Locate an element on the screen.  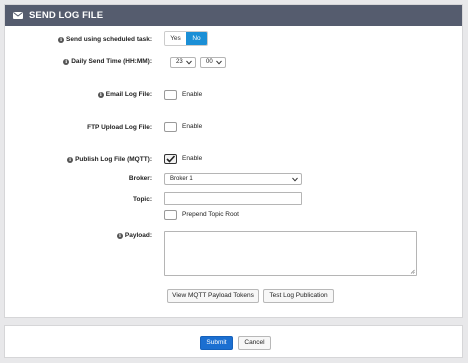
submit-button: Submit is located at coordinates (216, 343).